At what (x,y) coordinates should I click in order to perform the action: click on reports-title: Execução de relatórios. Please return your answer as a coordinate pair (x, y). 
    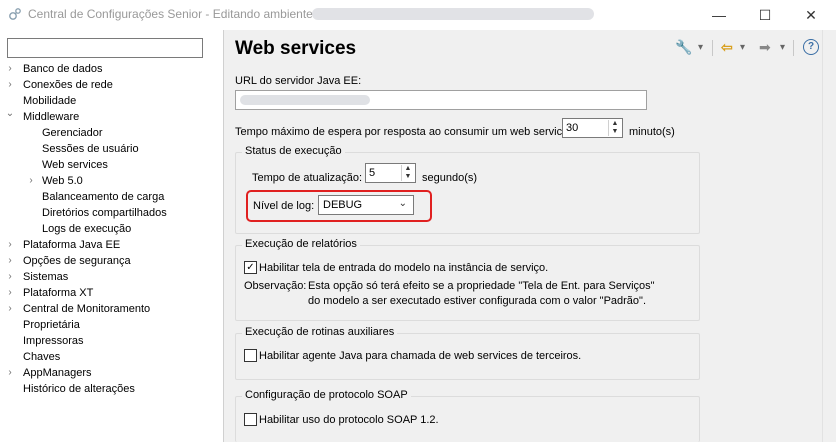
    Looking at the image, I should click on (301, 244).